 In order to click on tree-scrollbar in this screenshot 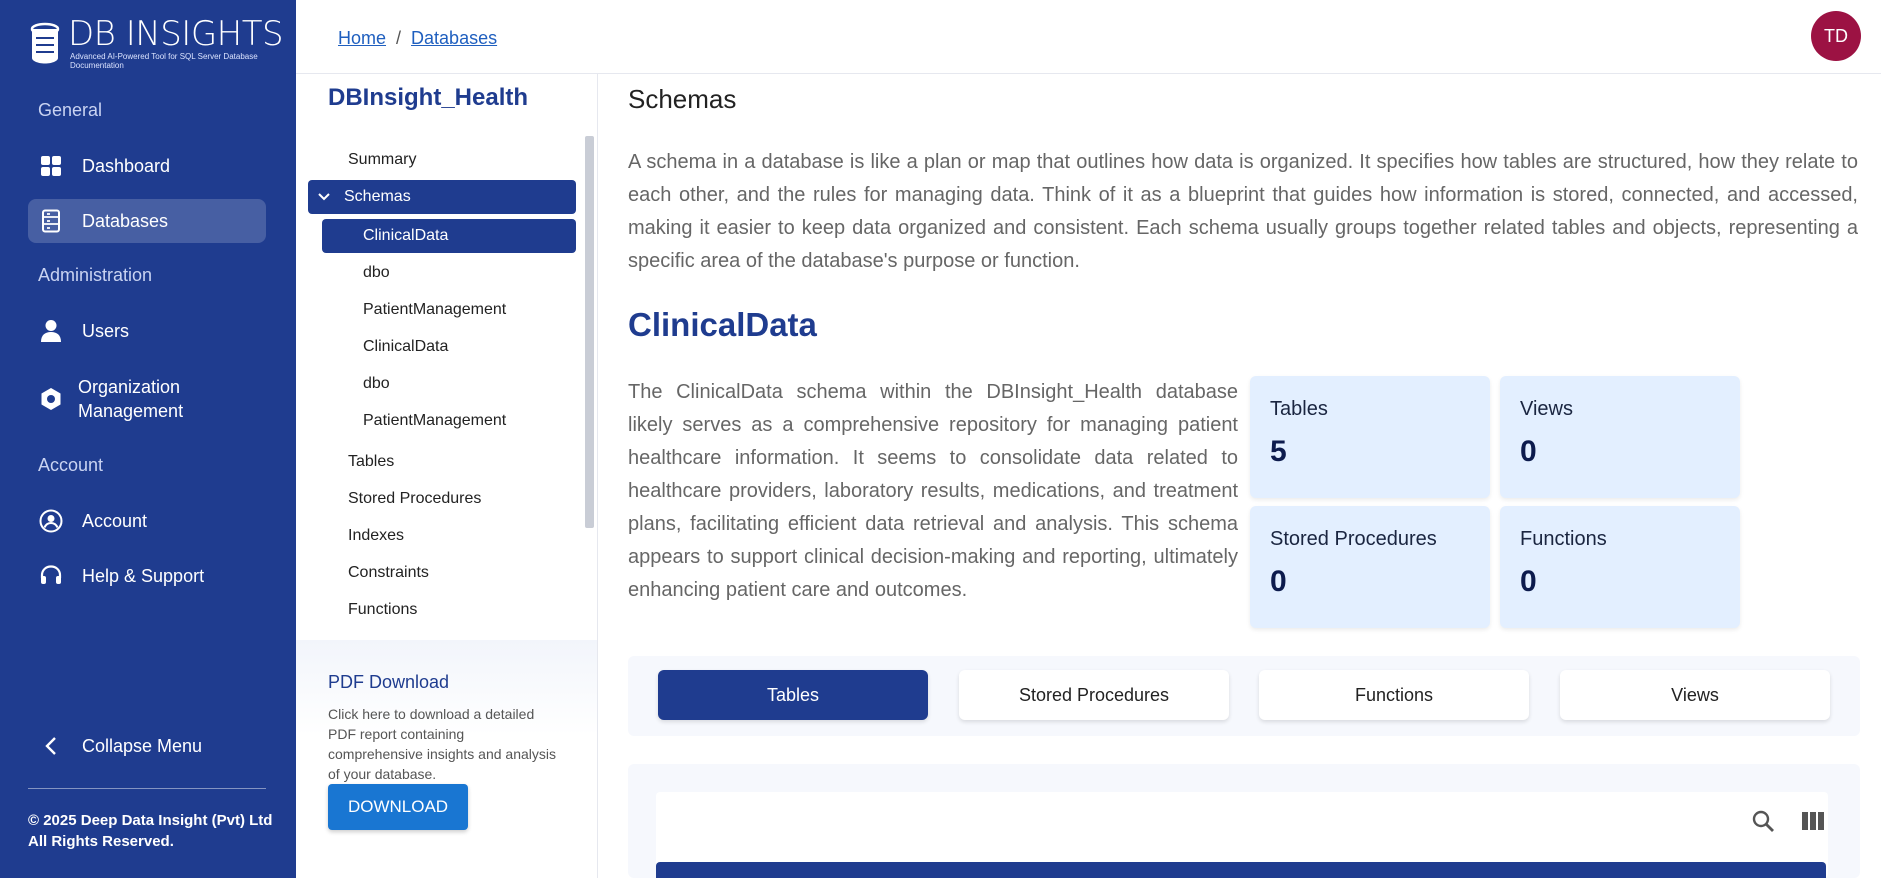, I will do `click(589, 332)`.